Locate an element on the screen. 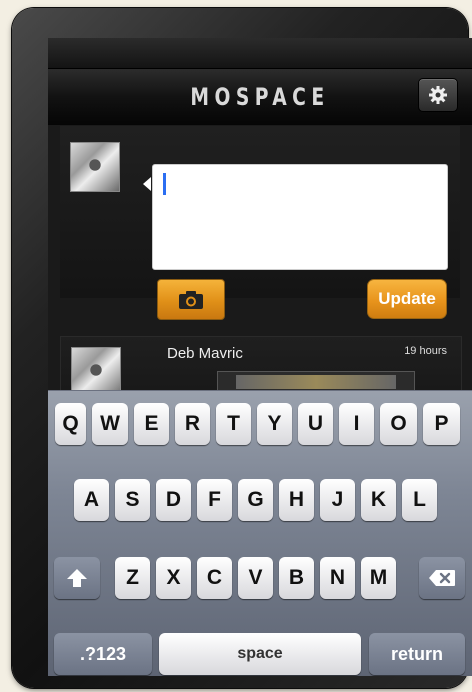 Image resolution: width=472 pixels, height=692 pixels. key-a: A is located at coordinates (91, 500).